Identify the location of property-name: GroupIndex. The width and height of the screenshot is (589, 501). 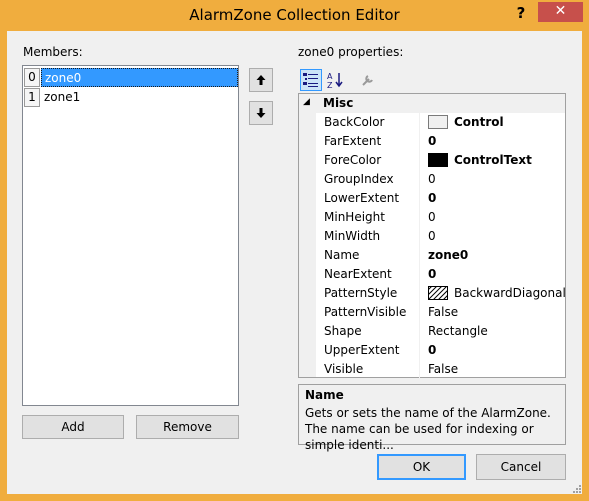
(359, 179).